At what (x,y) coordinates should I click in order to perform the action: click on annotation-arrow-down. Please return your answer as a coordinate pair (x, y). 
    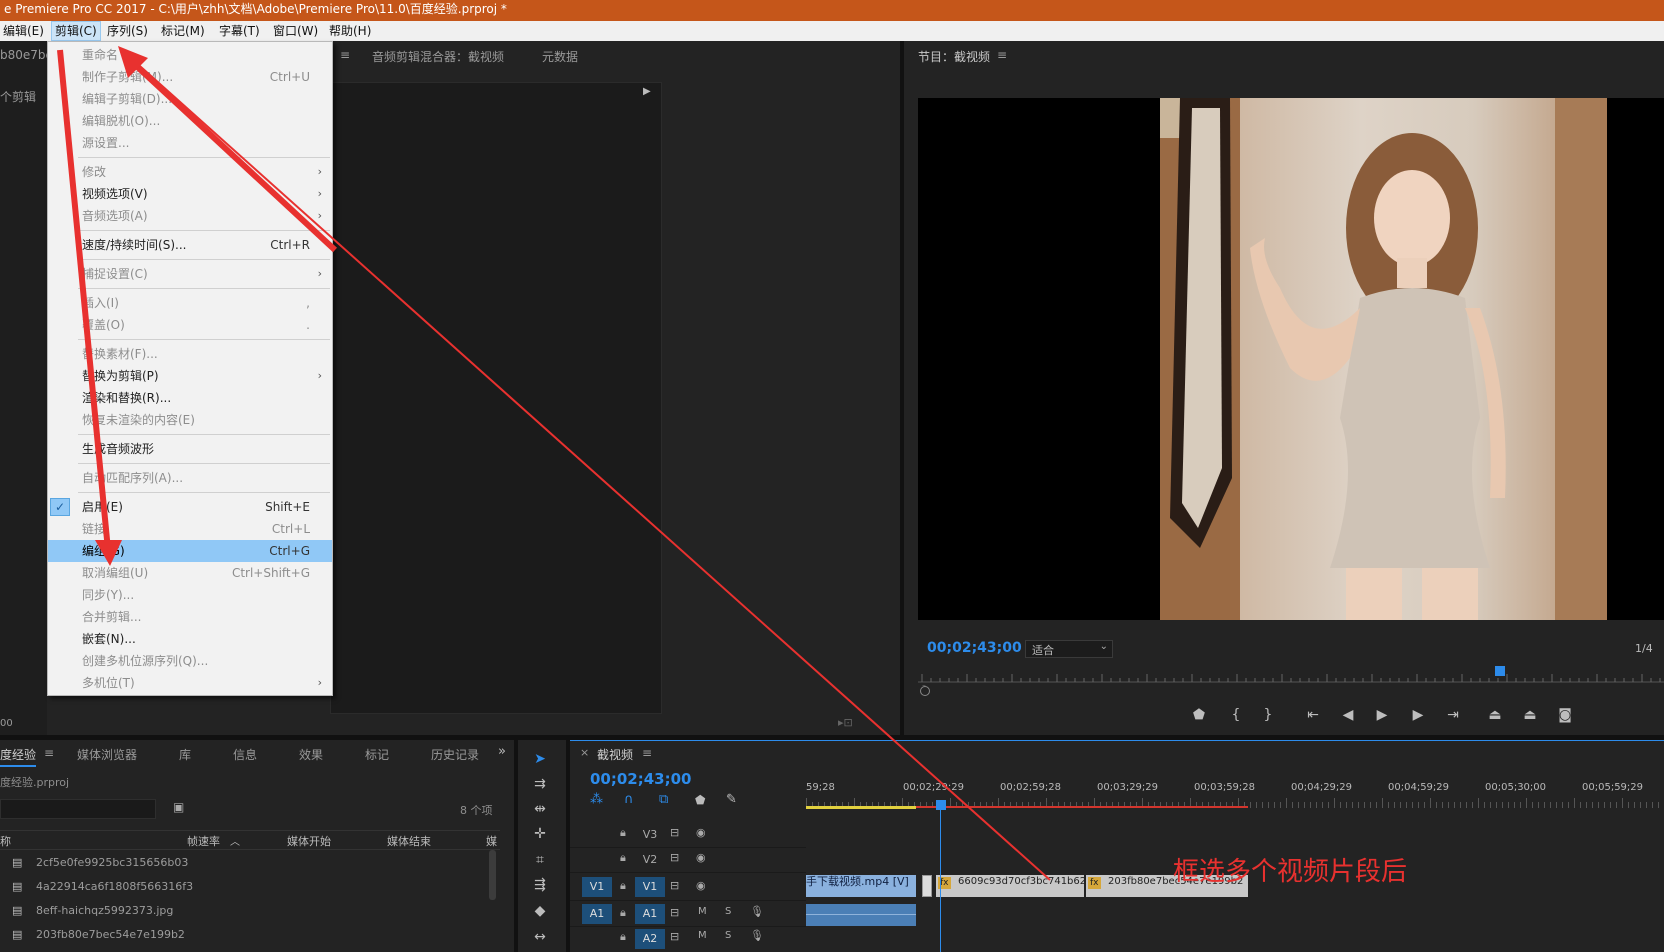
    Looking at the image, I should click on (84, 300).